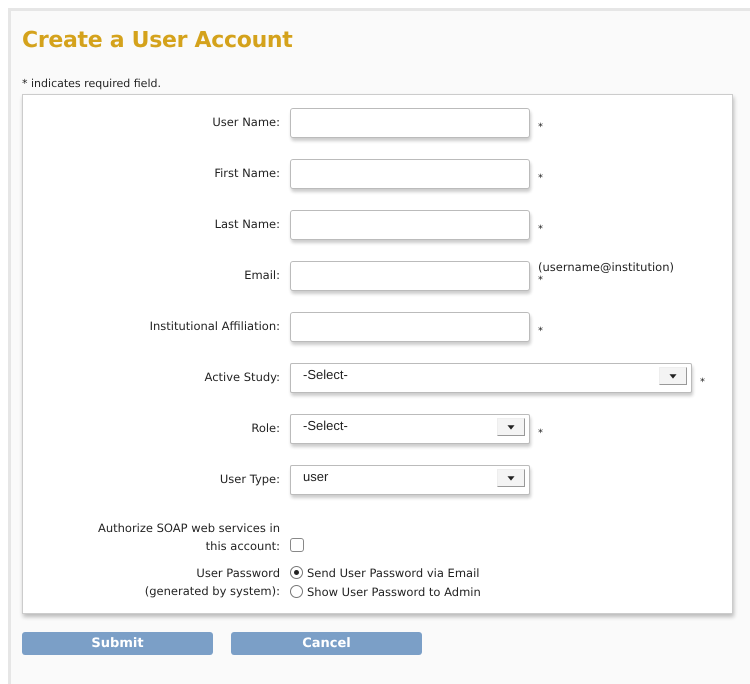 This screenshot has width=750, height=684. What do you see at coordinates (246, 173) in the screenshot?
I see `field-label: First Name:` at bounding box center [246, 173].